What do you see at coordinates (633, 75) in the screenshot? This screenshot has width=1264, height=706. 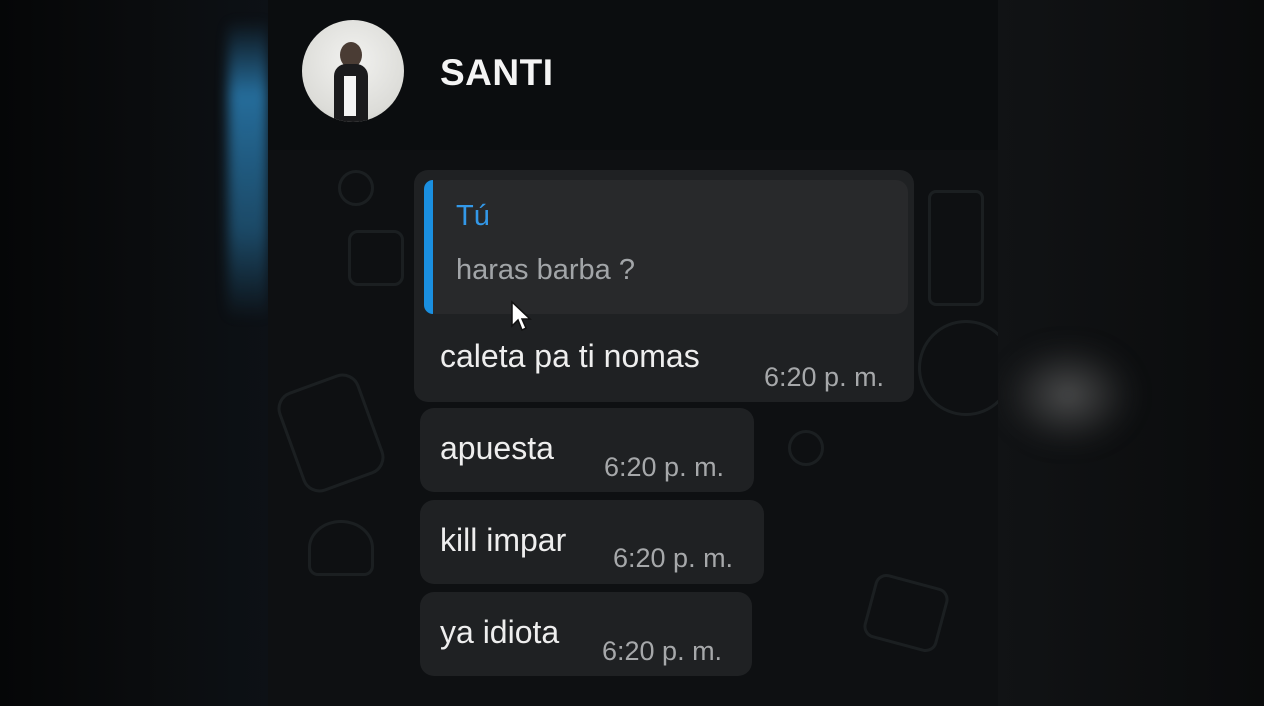 I see `chat-header: SANTI` at bounding box center [633, 75].